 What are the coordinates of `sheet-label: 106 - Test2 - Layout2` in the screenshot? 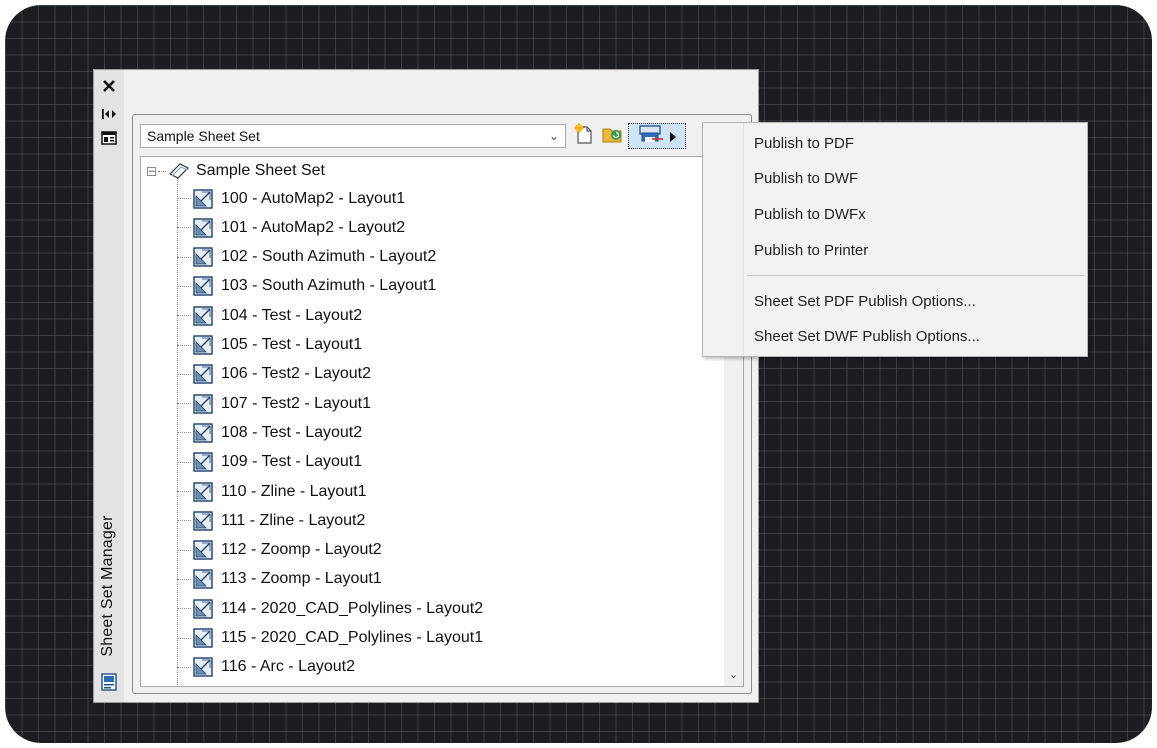 It's located at (296, 374).